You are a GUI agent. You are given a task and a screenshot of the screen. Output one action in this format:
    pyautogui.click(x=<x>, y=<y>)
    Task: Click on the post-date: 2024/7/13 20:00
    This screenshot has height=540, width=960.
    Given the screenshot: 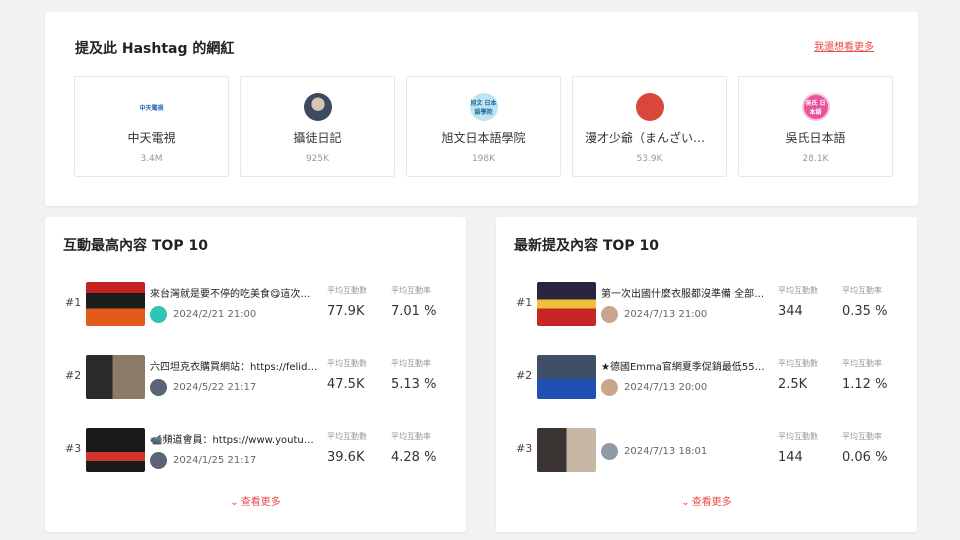 What is the action you would take?
    pyautogui.click(x=666, y=387)
    